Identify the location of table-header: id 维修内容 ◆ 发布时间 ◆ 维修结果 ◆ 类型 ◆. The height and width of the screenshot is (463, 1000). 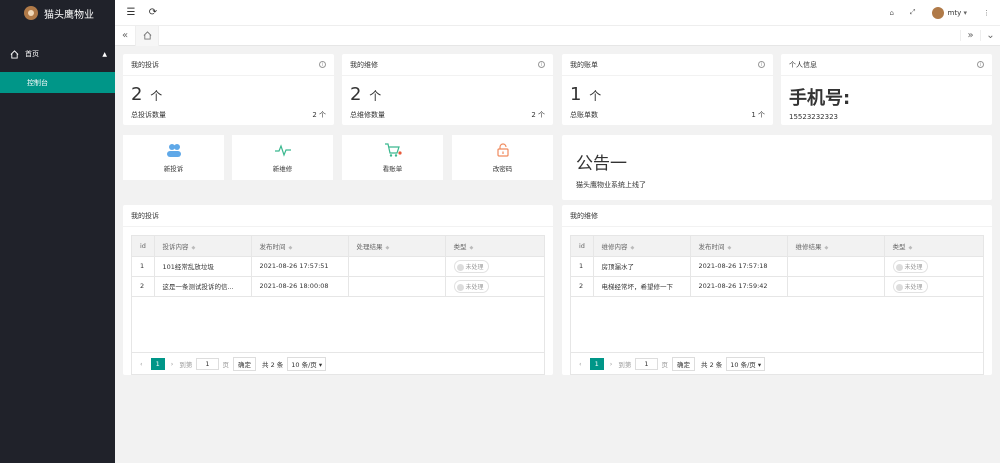
(777, 246).